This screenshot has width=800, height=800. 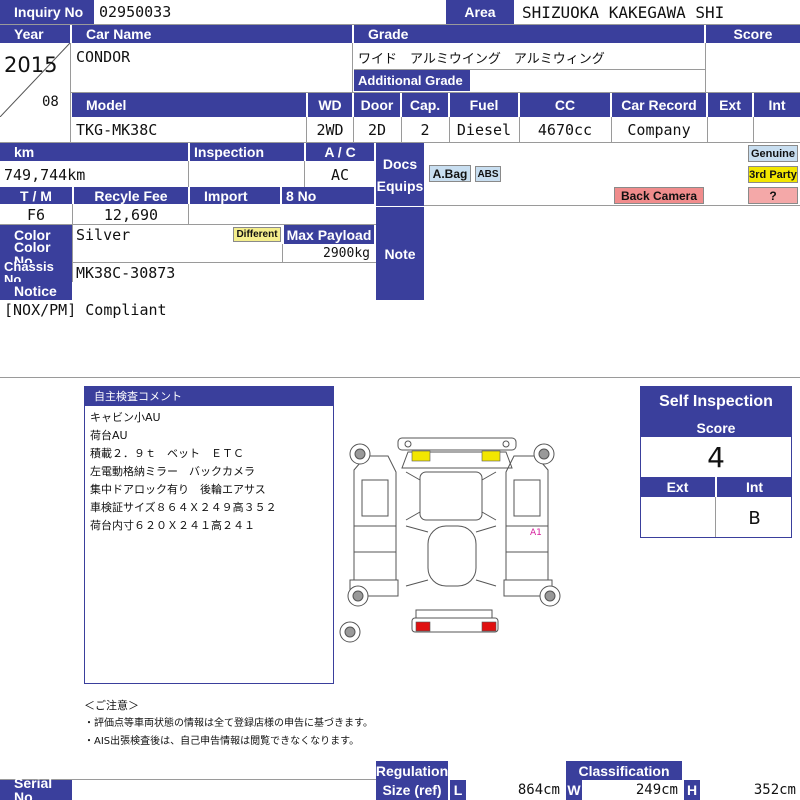 What do you see at coordinates (538, 790) in the screenshot?
I see `l-value: 864cm` at bounding box center [538, 790].